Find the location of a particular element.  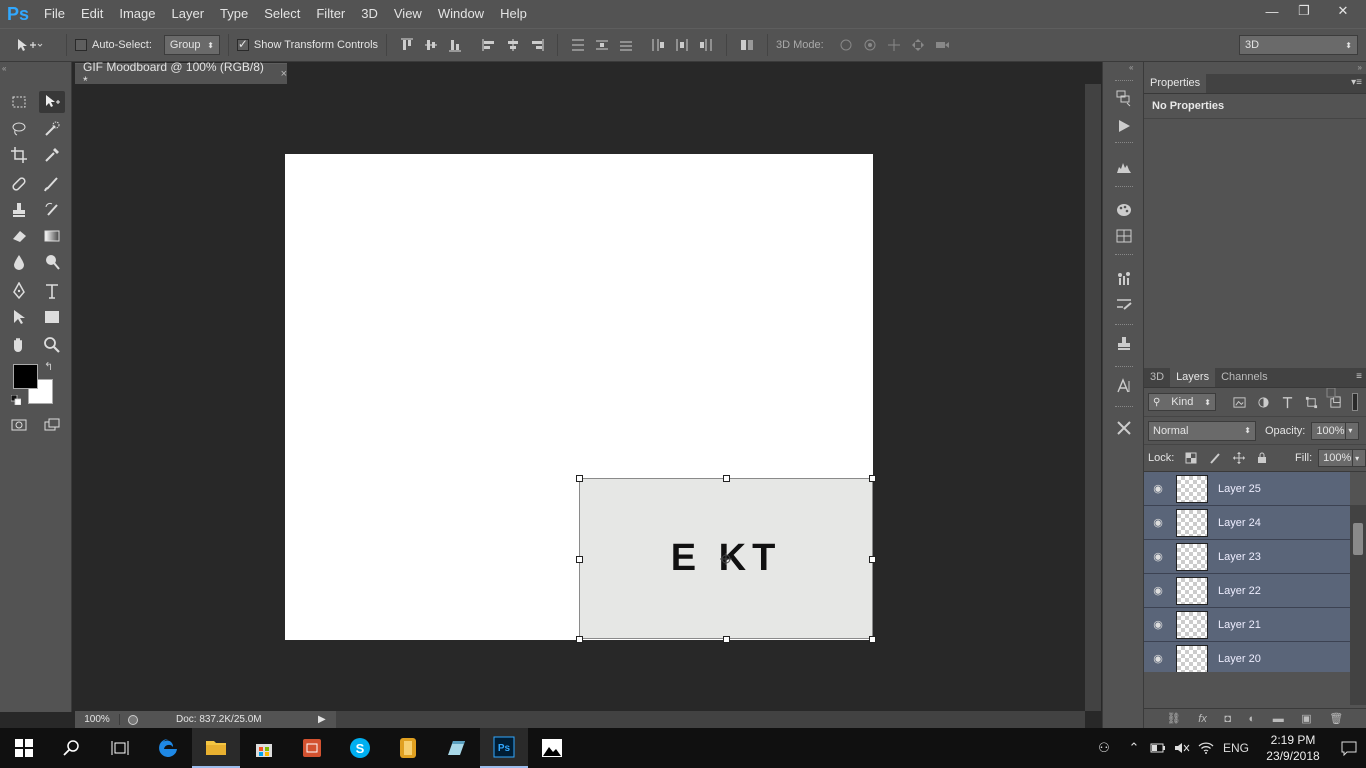

language-indicator: ENG is located at coordinates (1236, 748).